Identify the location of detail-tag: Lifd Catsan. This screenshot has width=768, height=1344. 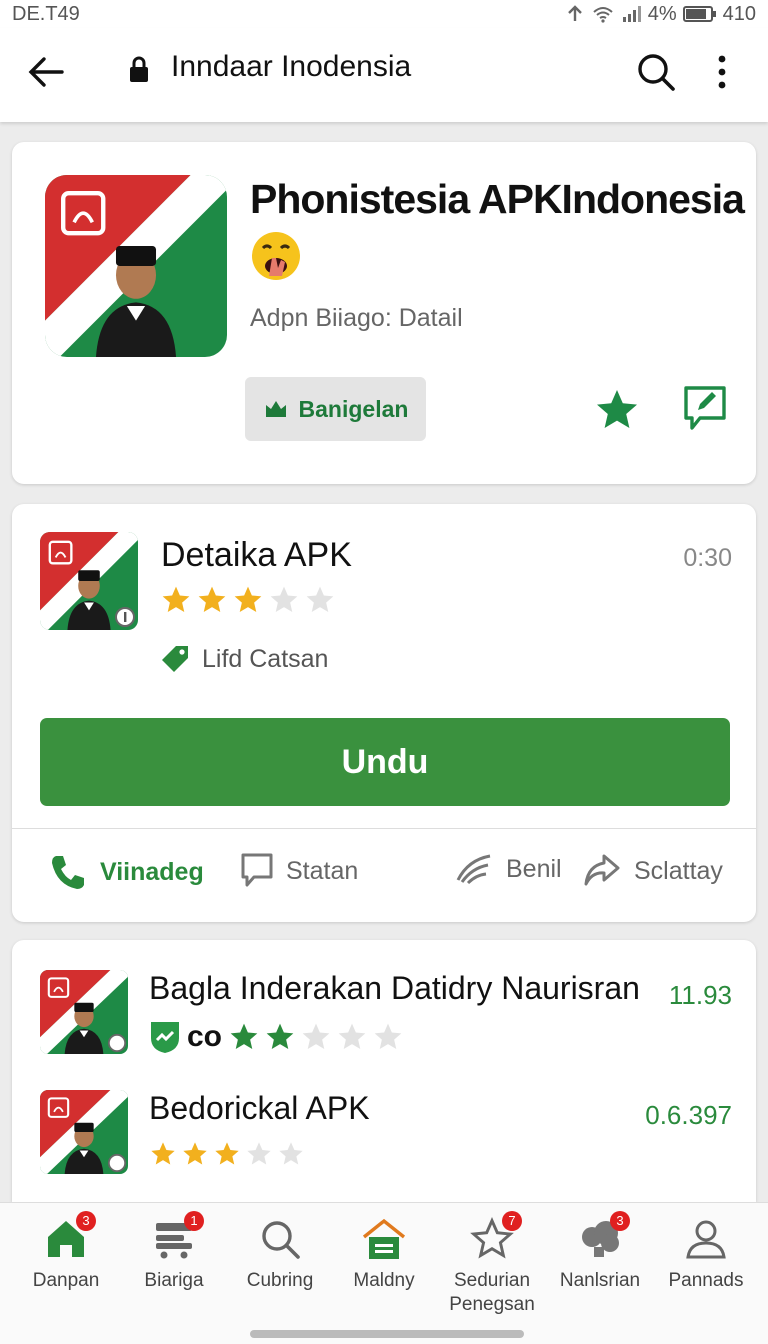
(244, 659).